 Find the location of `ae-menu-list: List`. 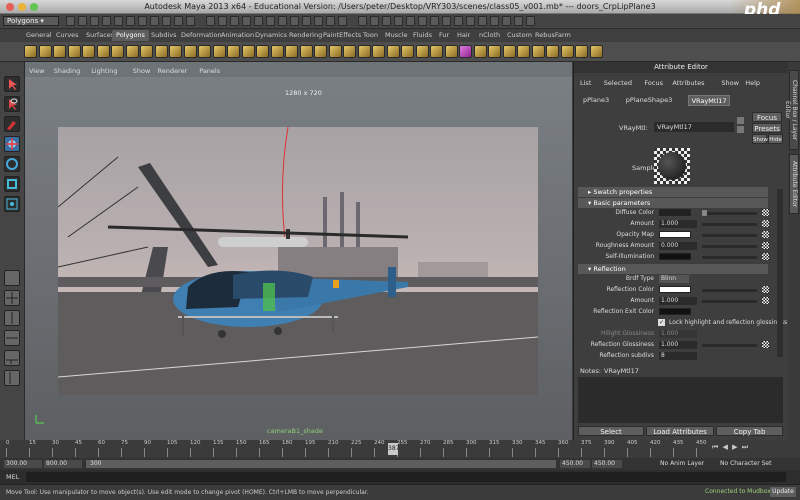

ae-menu-list: List is located at coordinates (585, 83).